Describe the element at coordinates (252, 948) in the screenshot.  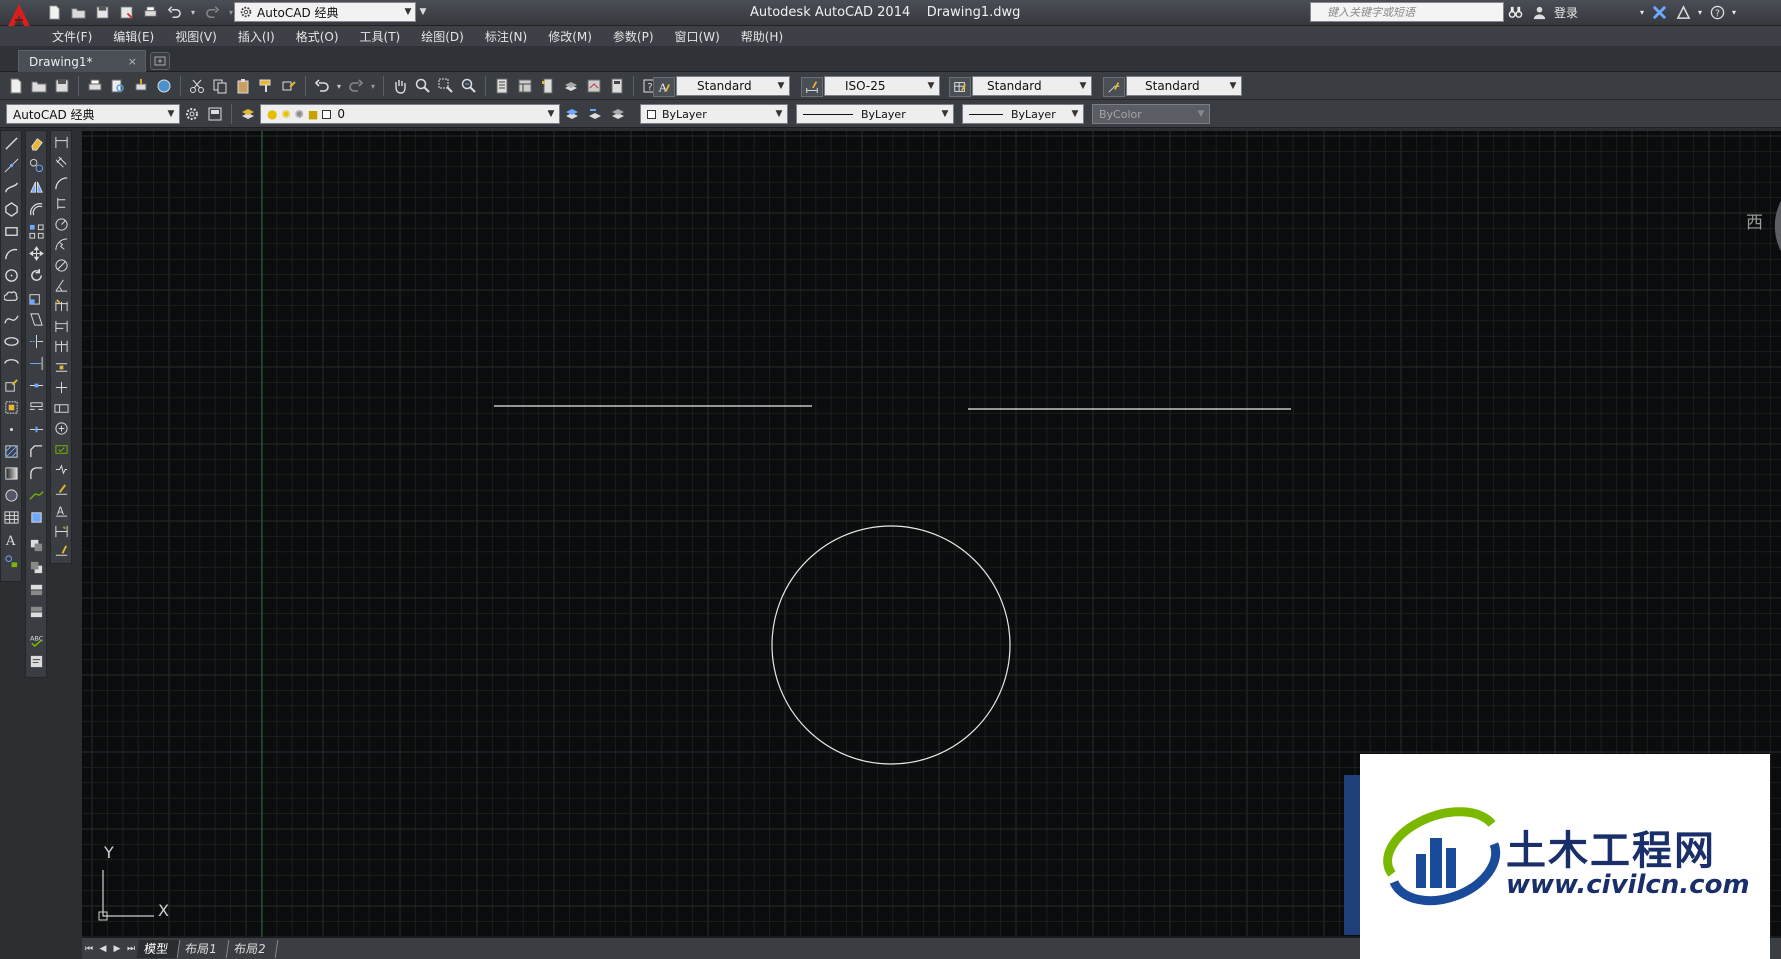
I see `tab-layout2: 布局2` at that location.